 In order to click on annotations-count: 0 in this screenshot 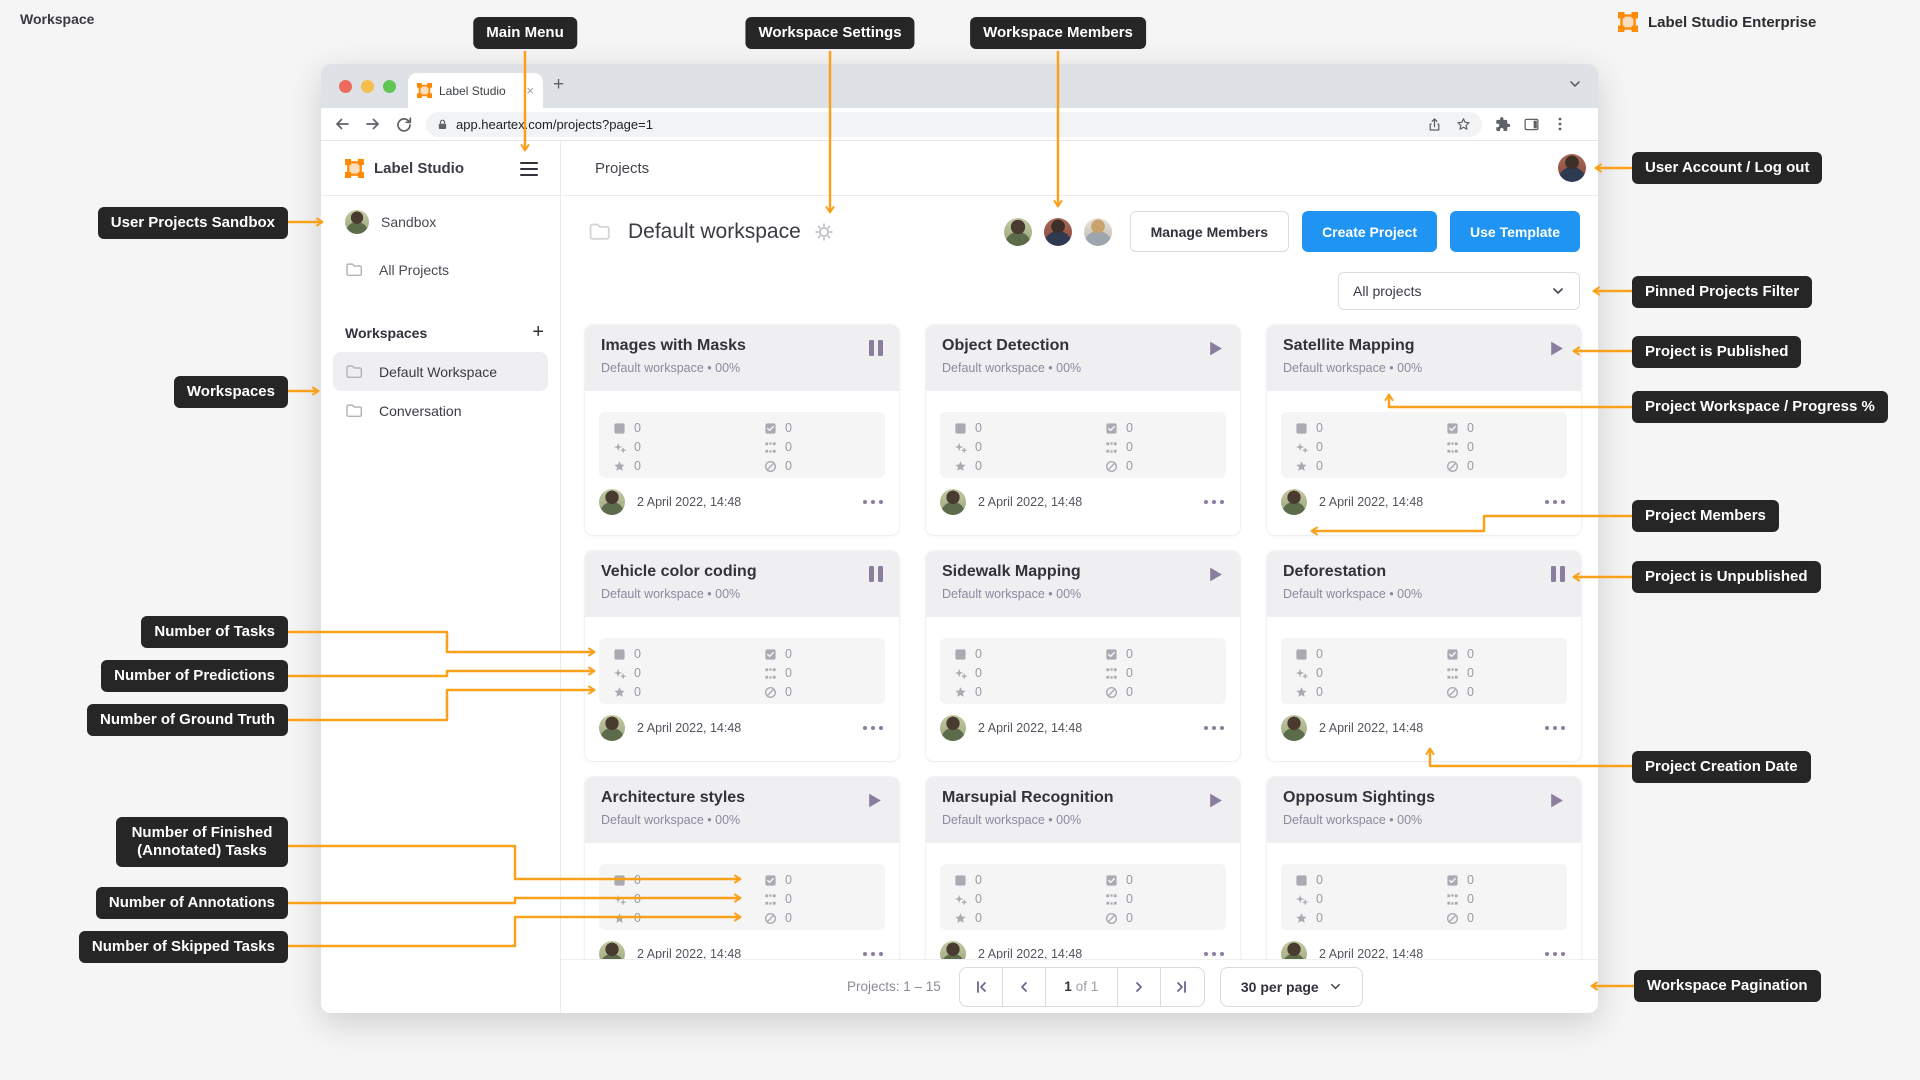, I will do `click(1470, 899)`.